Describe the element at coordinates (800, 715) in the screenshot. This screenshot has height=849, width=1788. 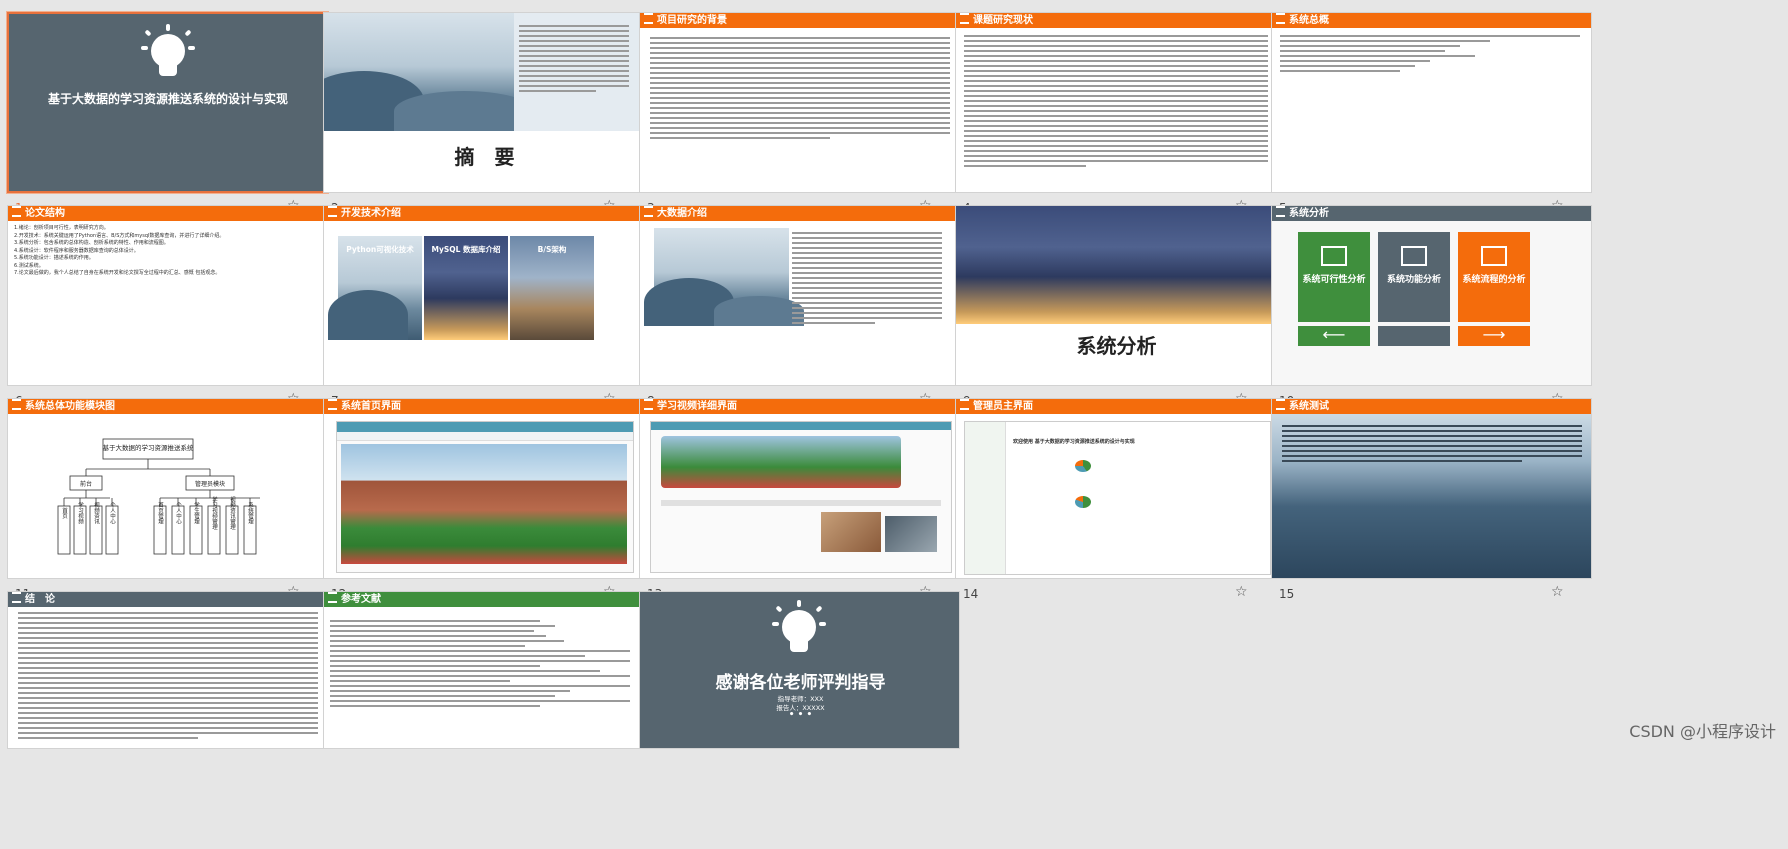
I see `dots-decoration: • • •` at that location.